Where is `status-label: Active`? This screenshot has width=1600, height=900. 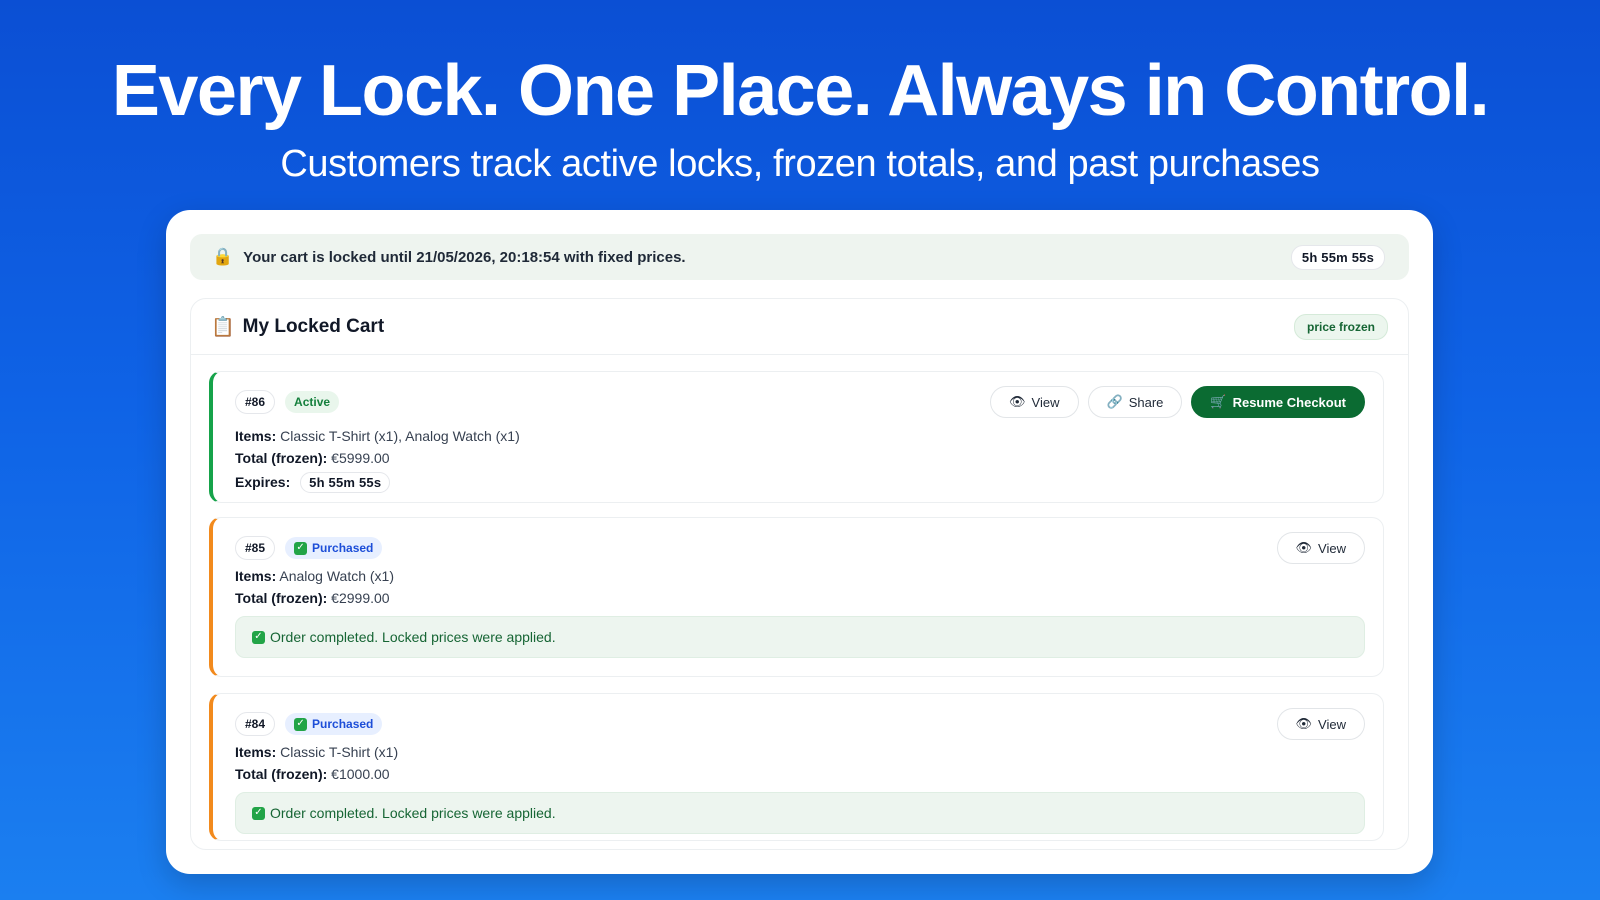
status-label: Active is located at coordinates (312, 402).